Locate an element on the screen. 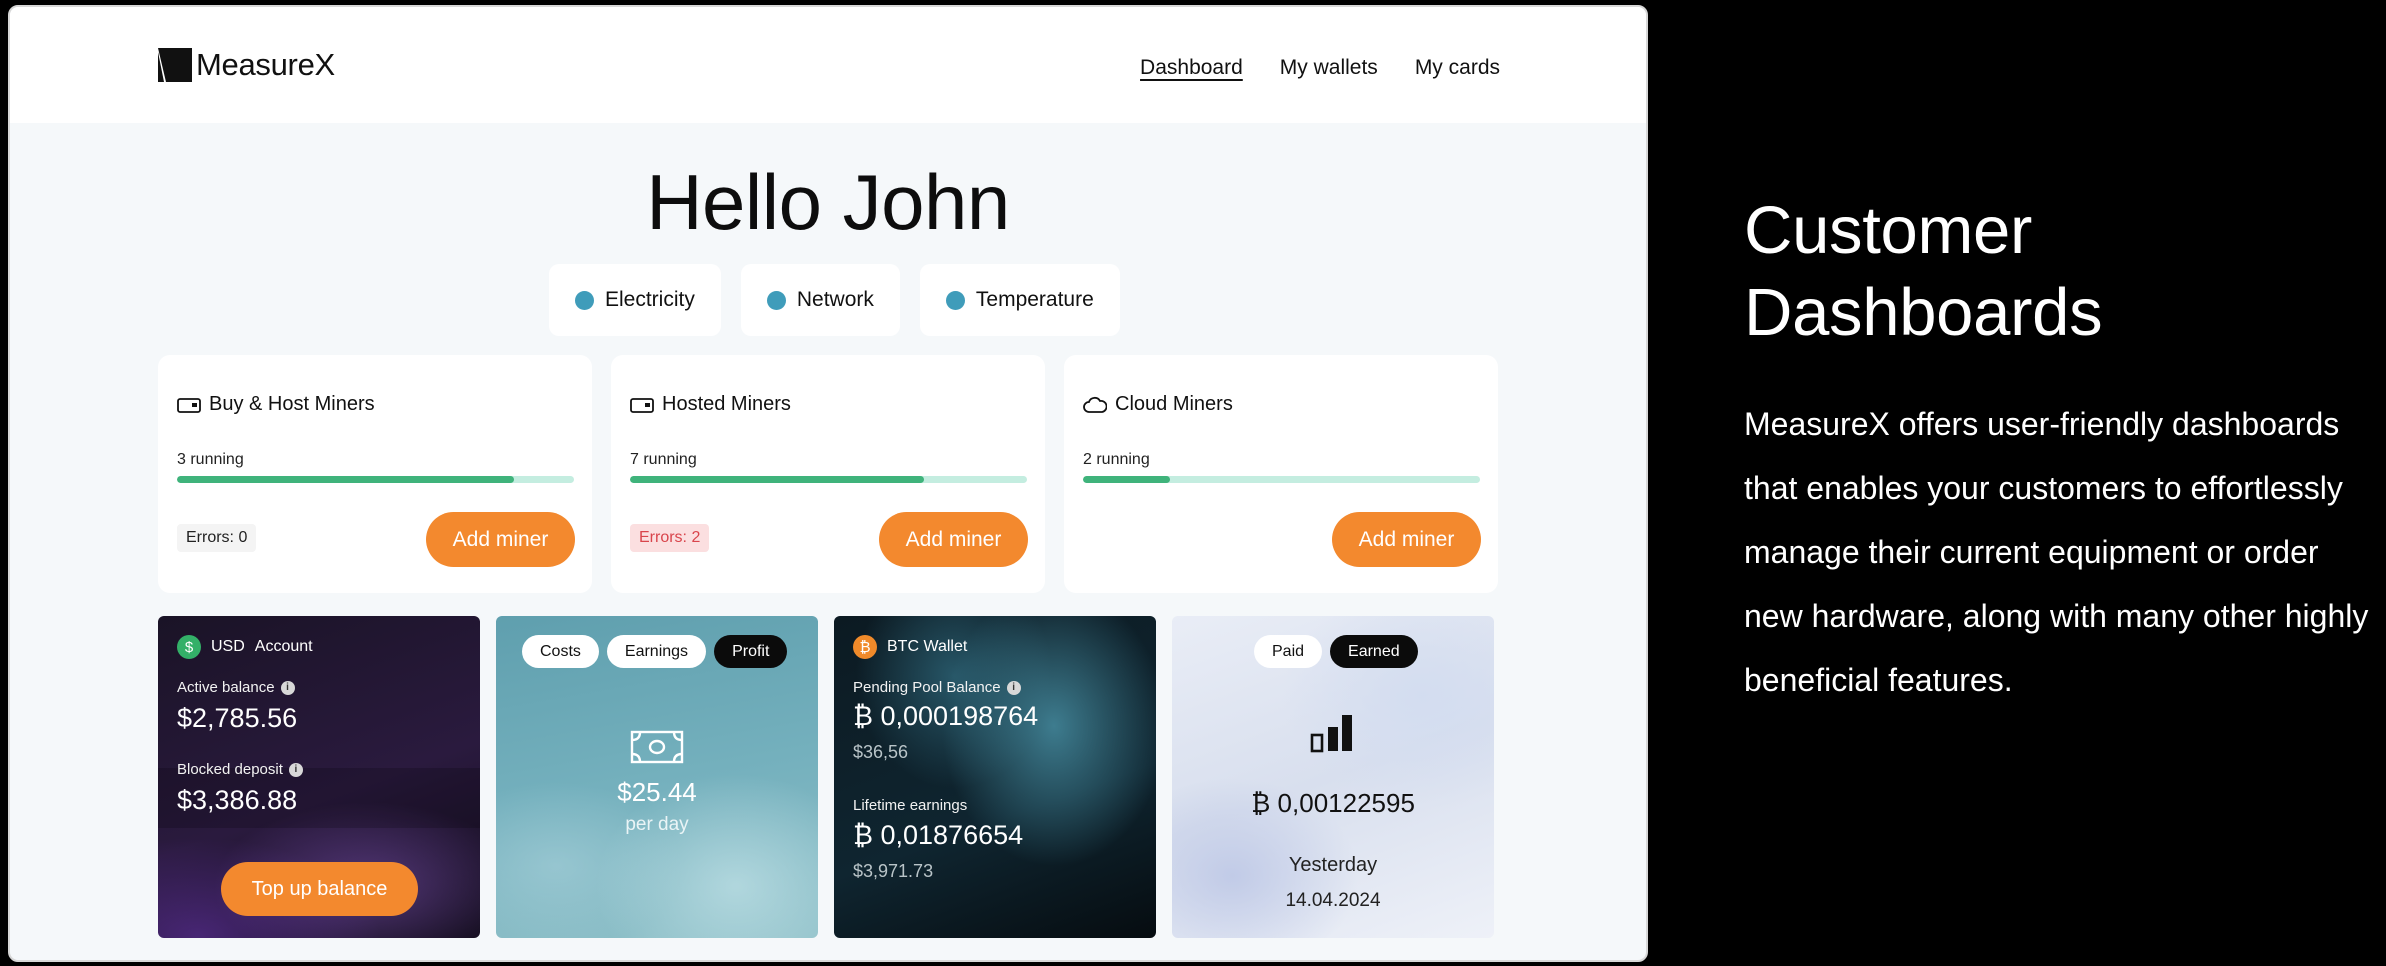 The height and width of the screenshot is (966, 2386). tab-earnings: Earnings is located at coordinates (656, 651).